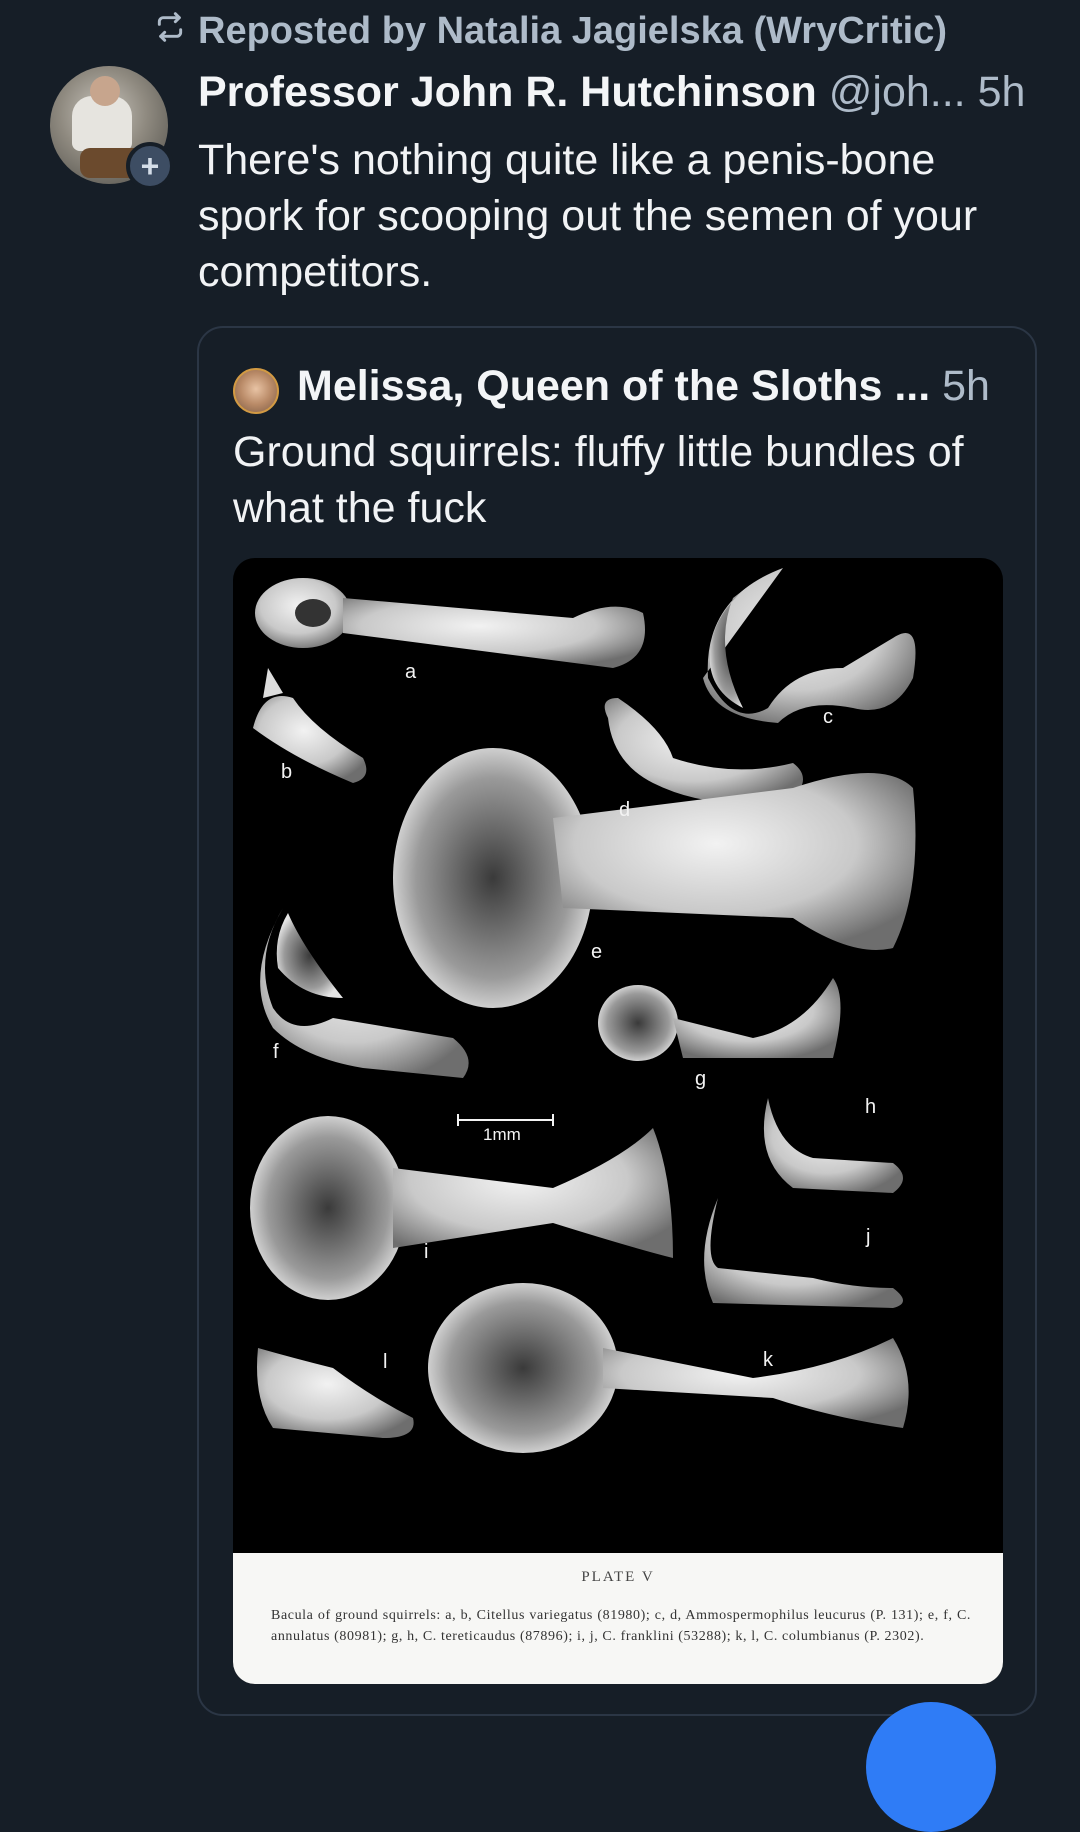 Image resolution: width=1080 pixels, height=1832 pixels. Describe the element at coordinates (170, 31) in the screenshot. I see `repost-icon` at that location.